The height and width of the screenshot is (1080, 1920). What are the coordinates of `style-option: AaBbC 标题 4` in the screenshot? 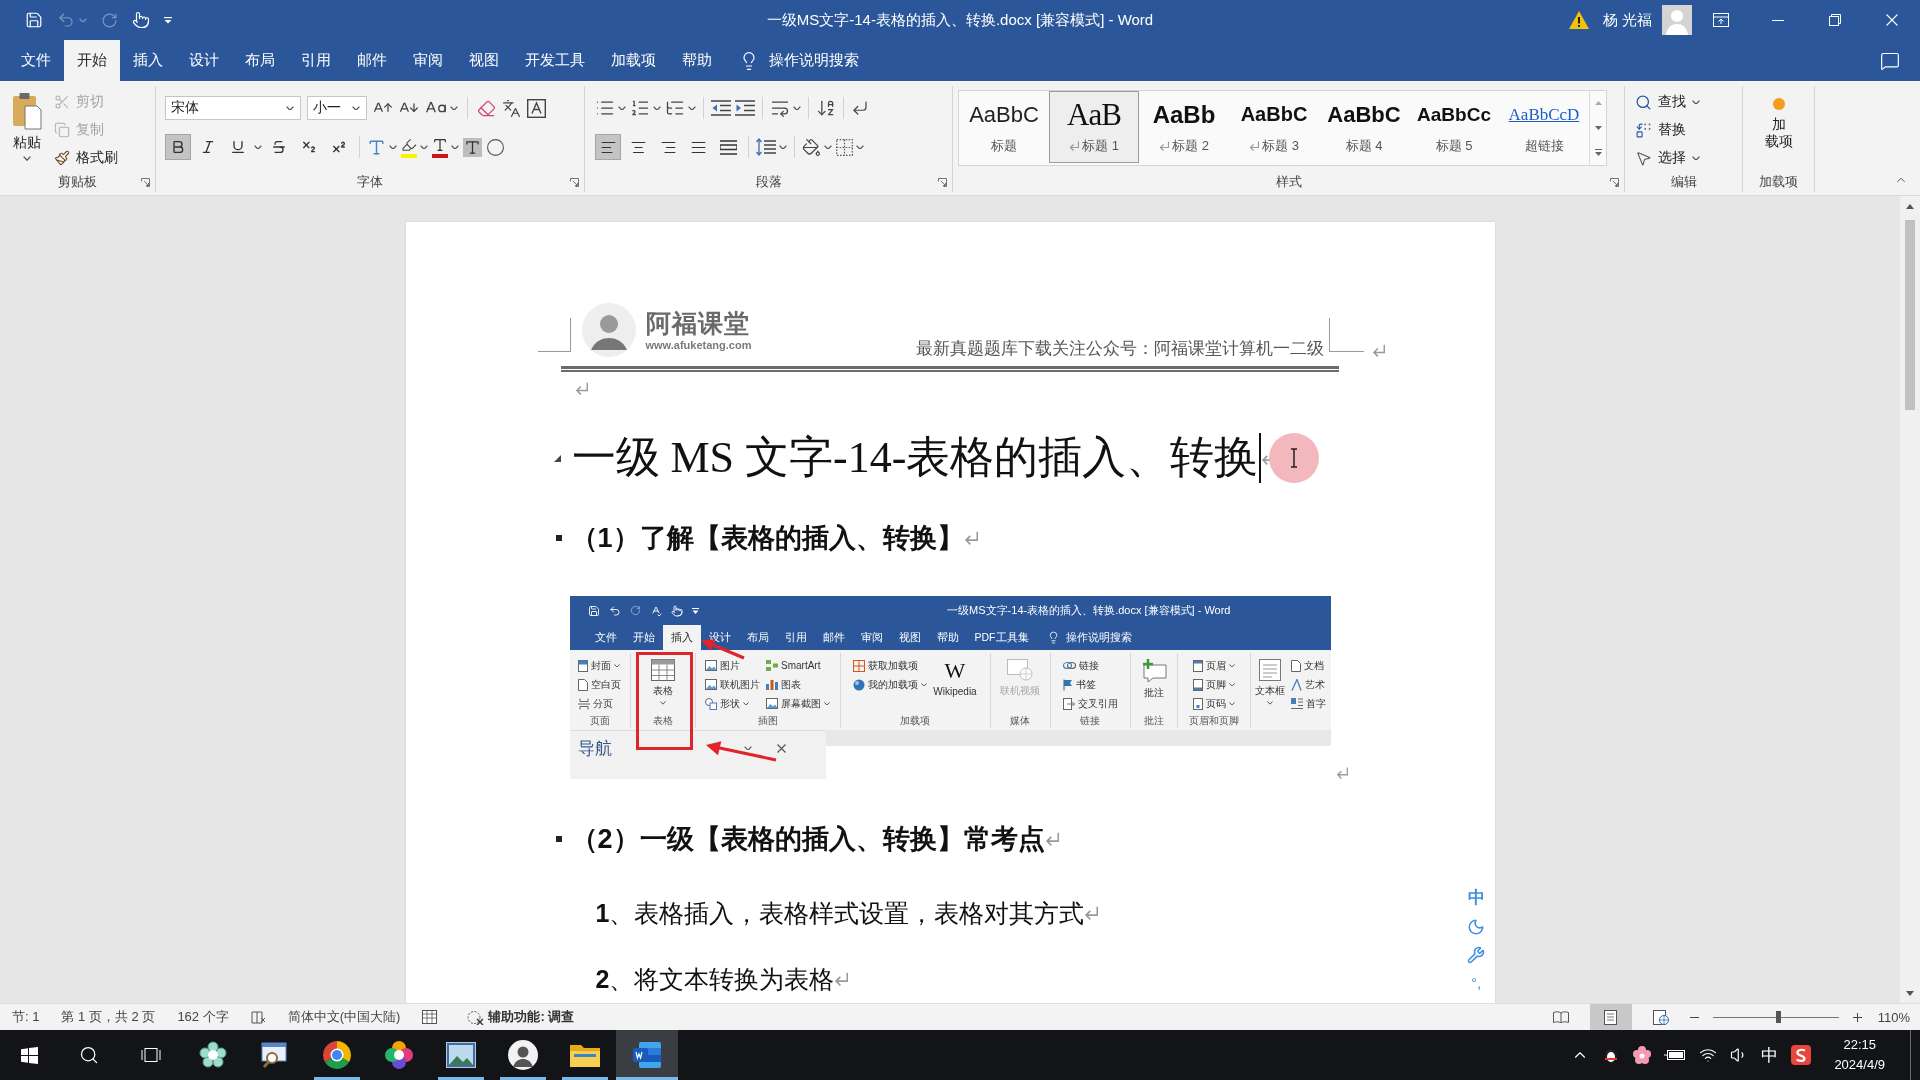 It's located at (1364, 127).